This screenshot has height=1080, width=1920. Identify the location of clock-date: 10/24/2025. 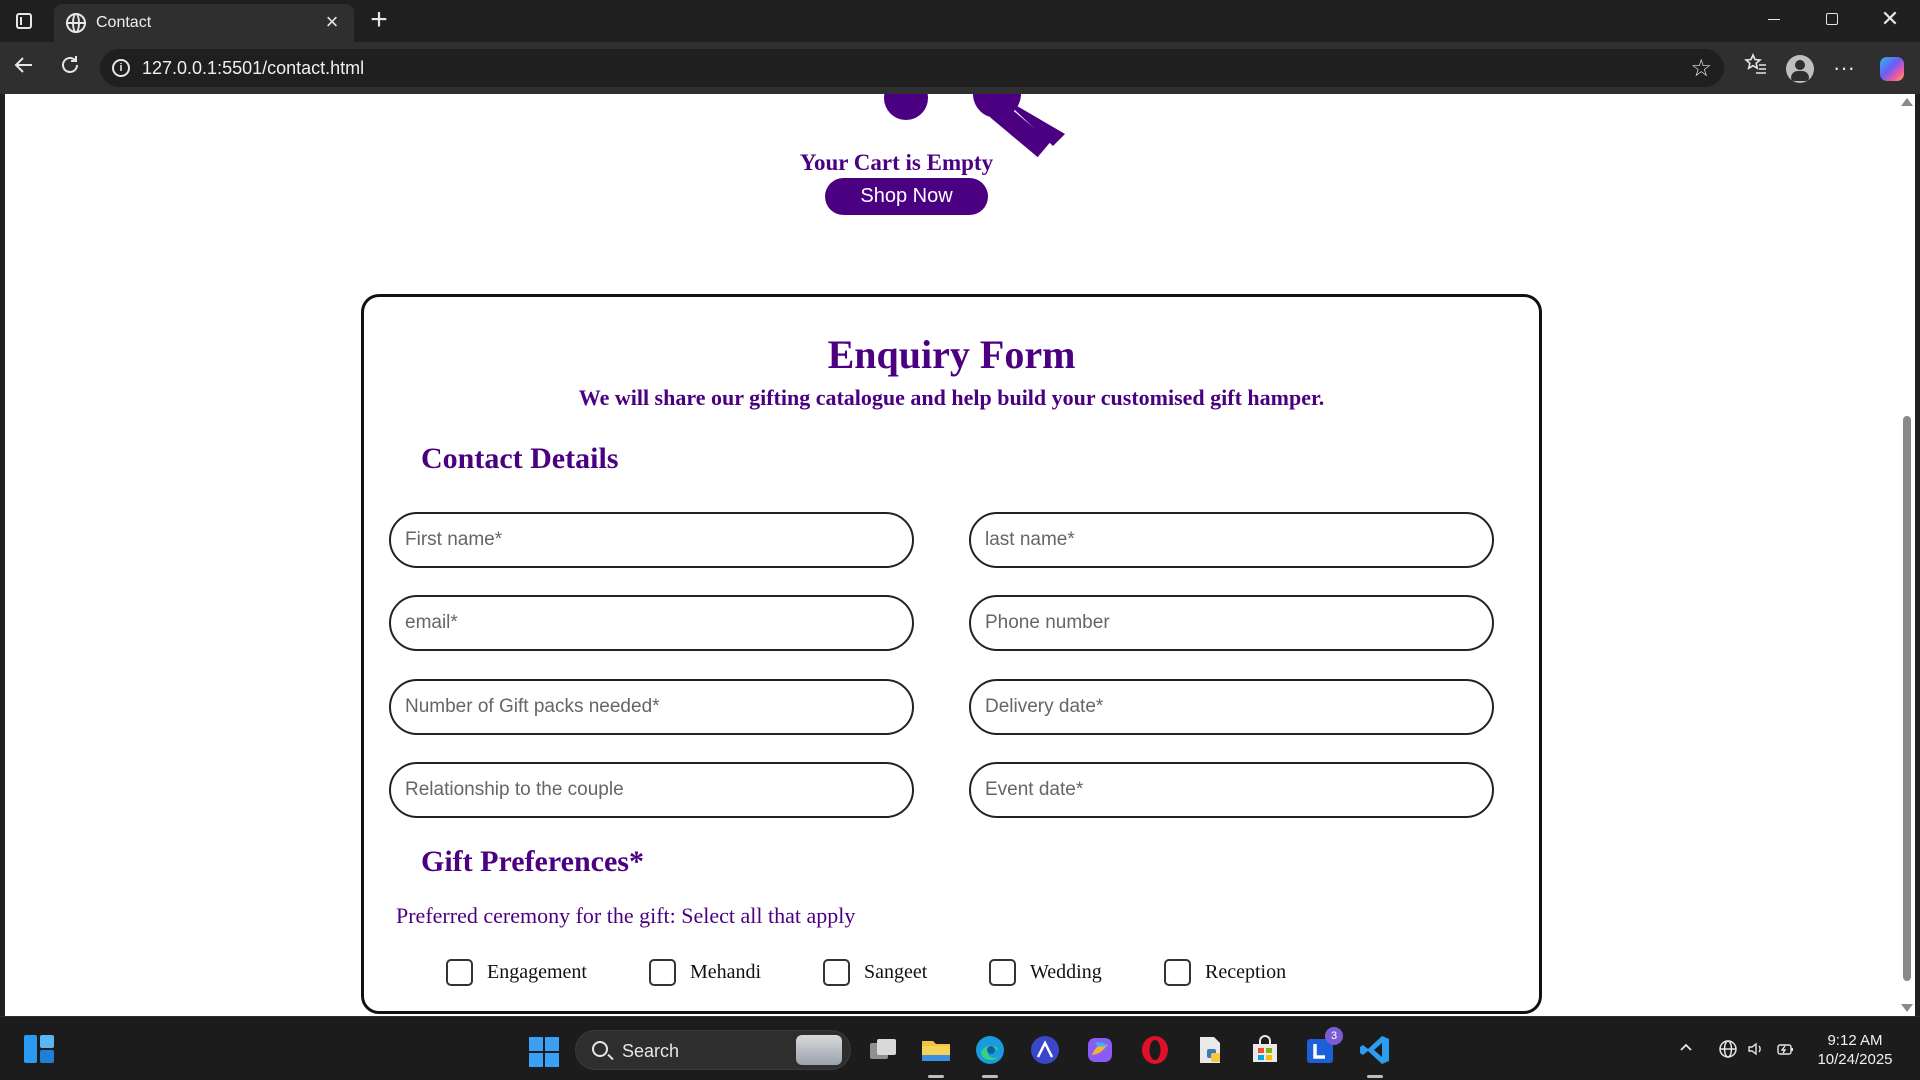
(1855, 1059).